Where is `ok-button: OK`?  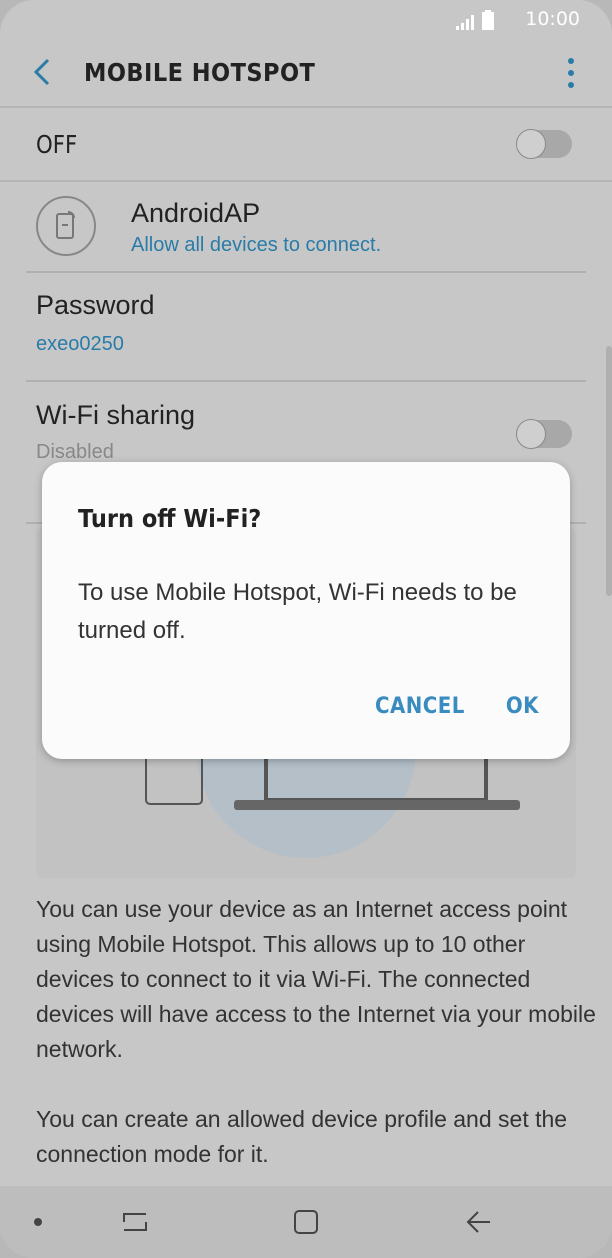 ok-button: OK is located at coordinates (522, 706).